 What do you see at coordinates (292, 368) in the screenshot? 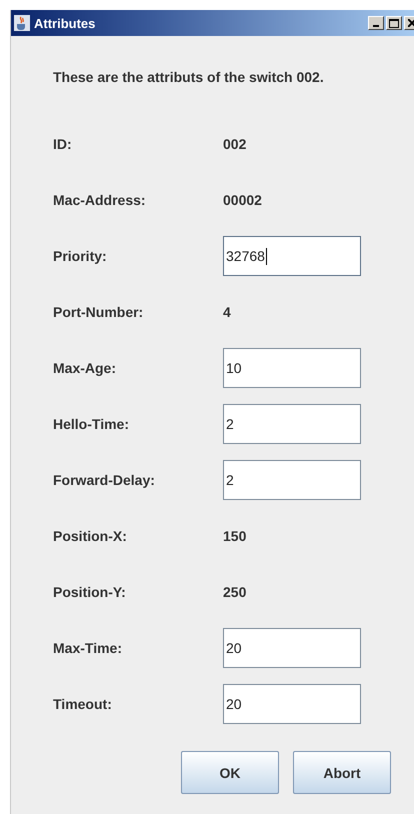
I see `input-field: 10` at bounding box center [292, 368].